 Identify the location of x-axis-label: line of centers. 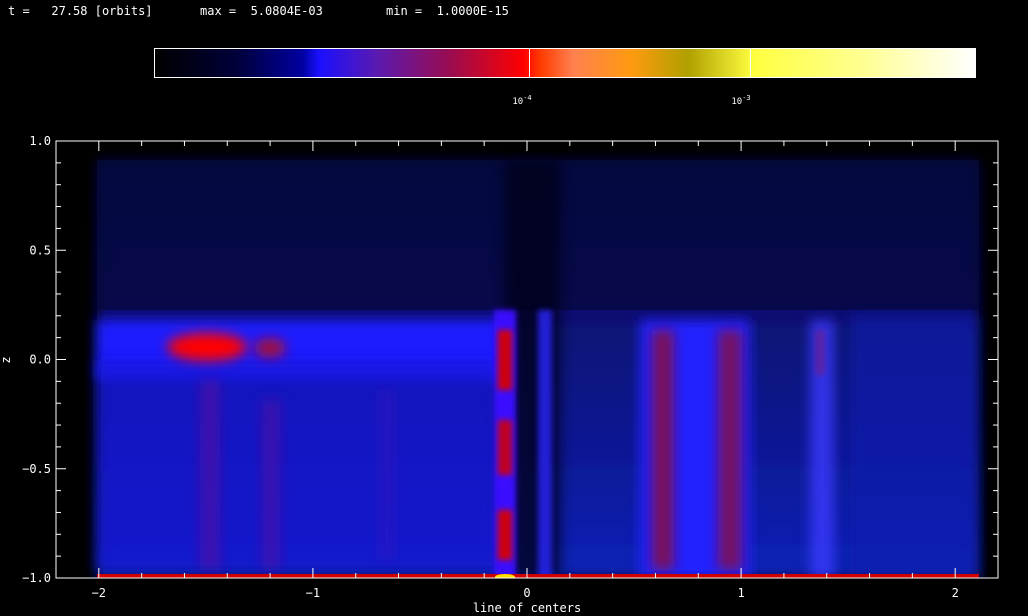
(527, 608).